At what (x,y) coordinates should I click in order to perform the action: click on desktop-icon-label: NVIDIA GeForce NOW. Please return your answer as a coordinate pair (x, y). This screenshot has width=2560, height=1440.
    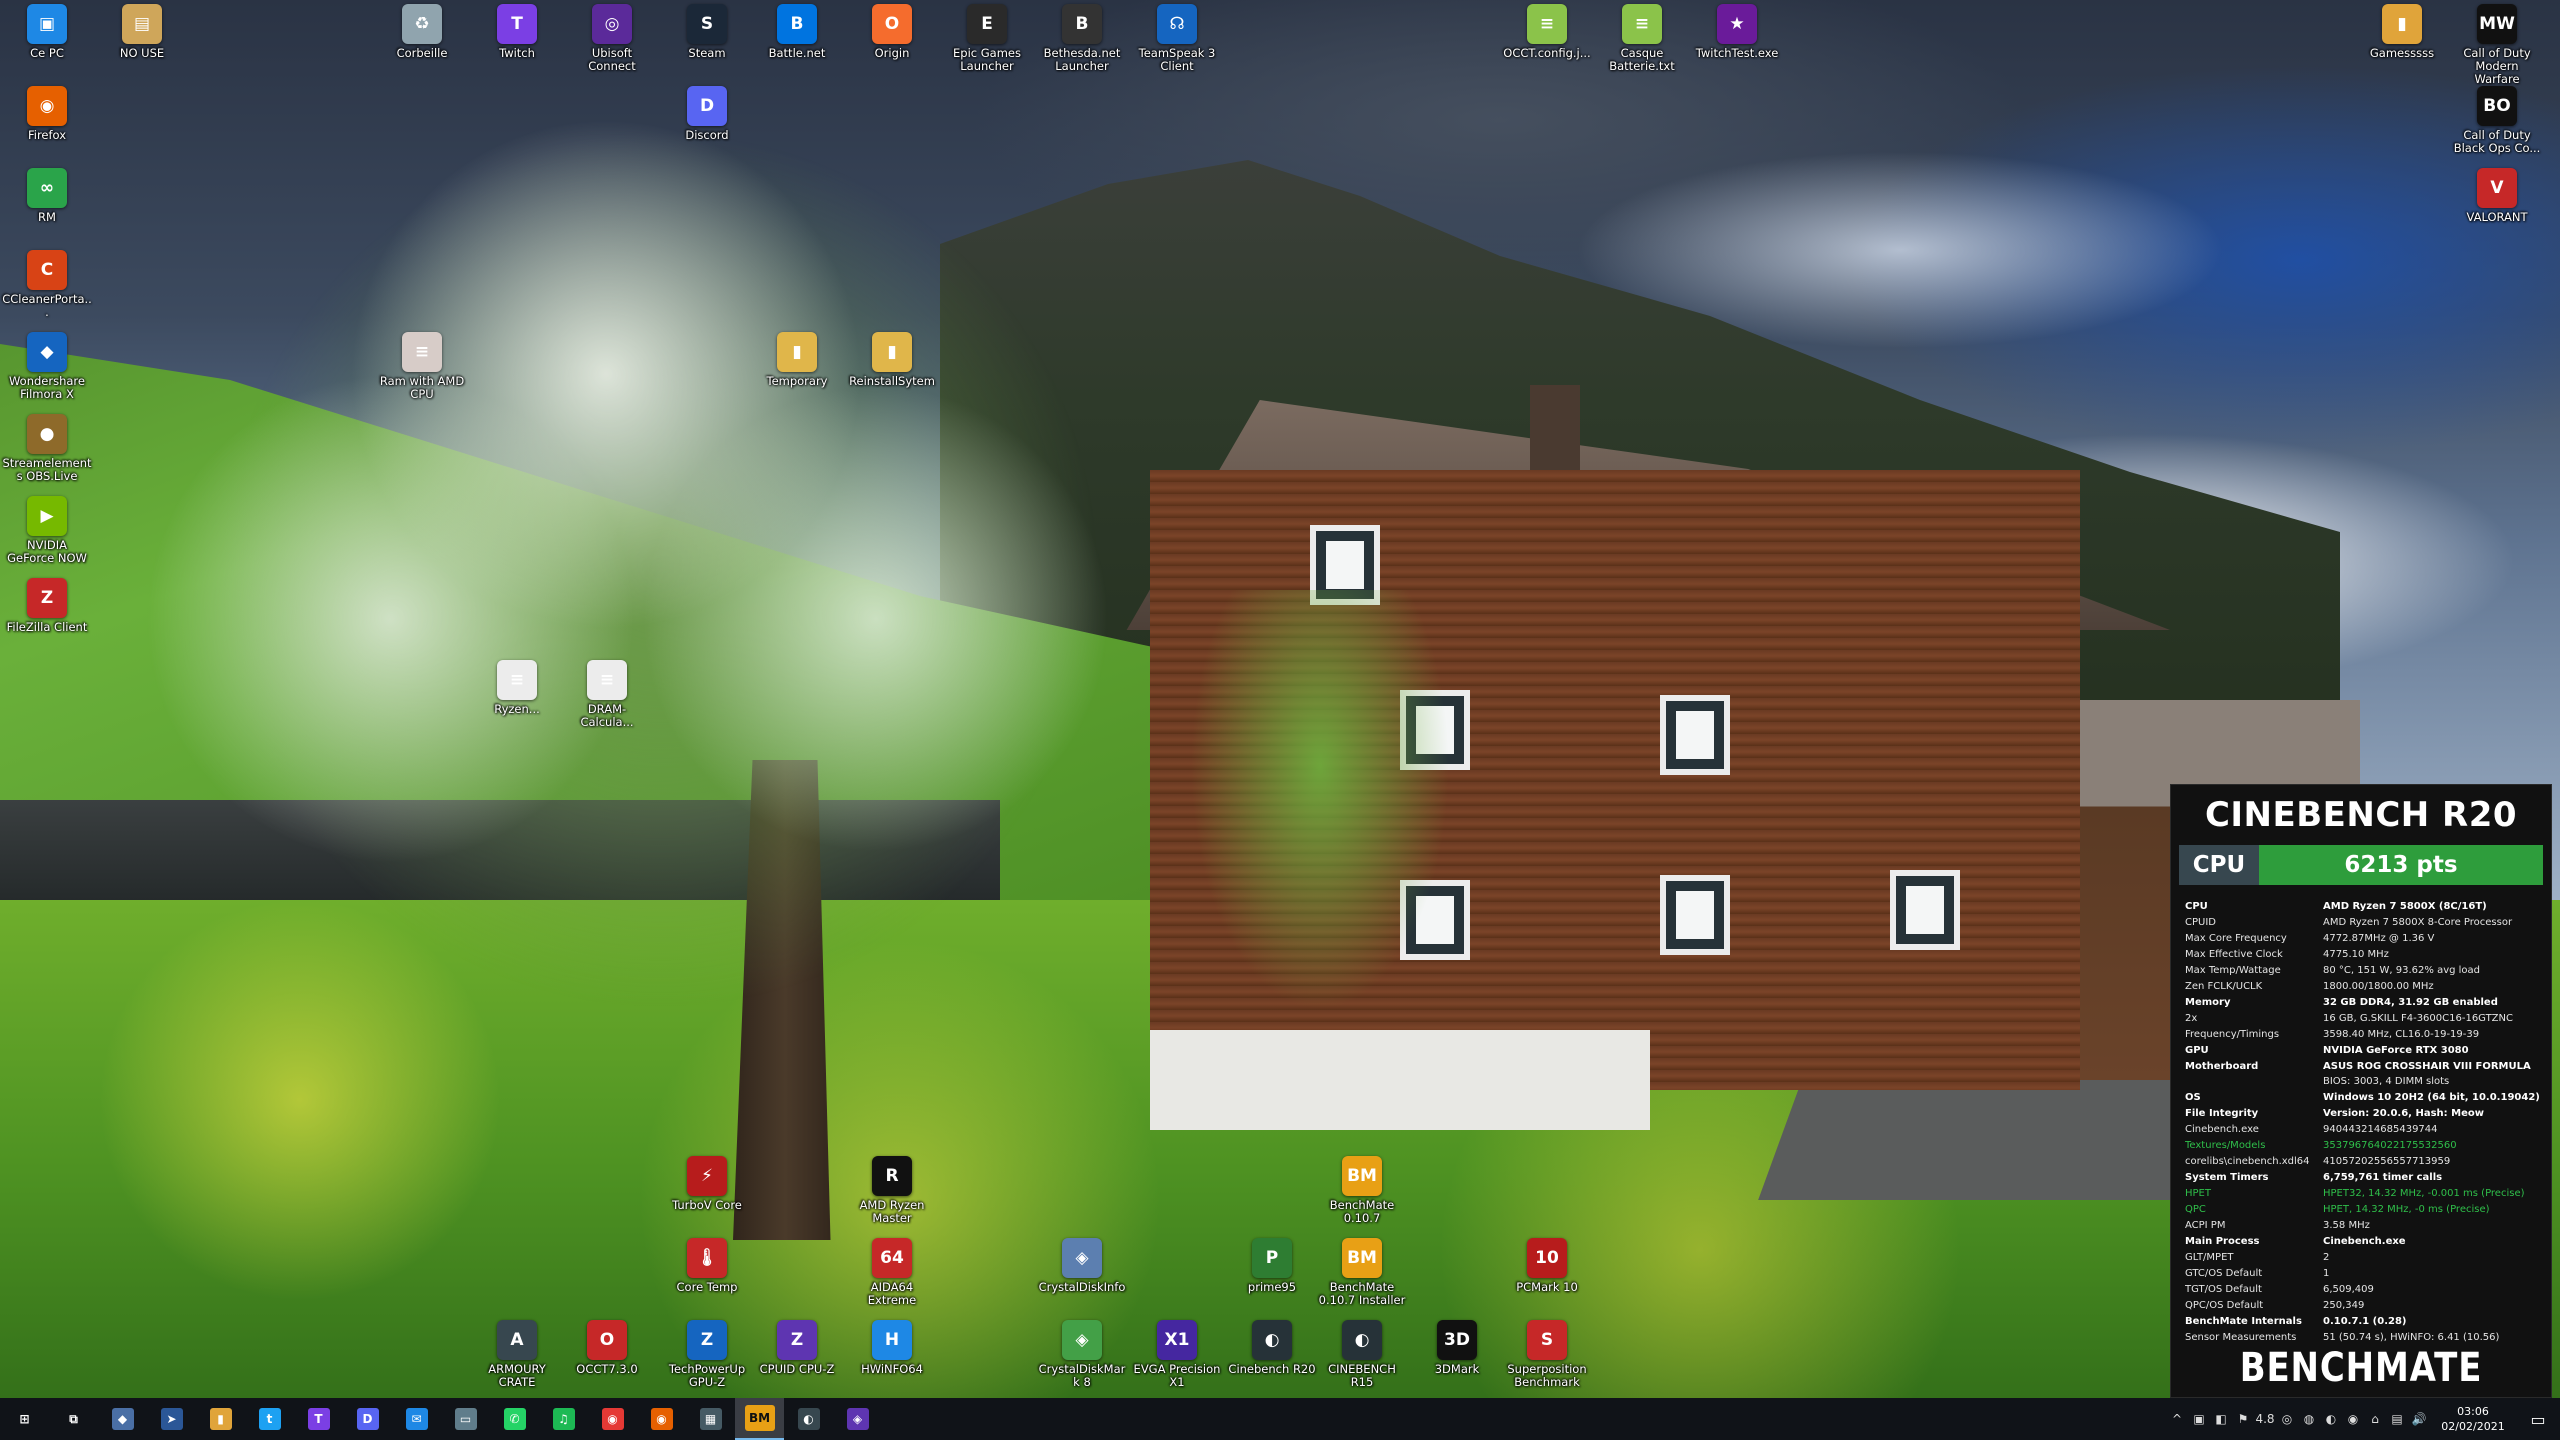
    Looking at the image, I should click on (47, 551).